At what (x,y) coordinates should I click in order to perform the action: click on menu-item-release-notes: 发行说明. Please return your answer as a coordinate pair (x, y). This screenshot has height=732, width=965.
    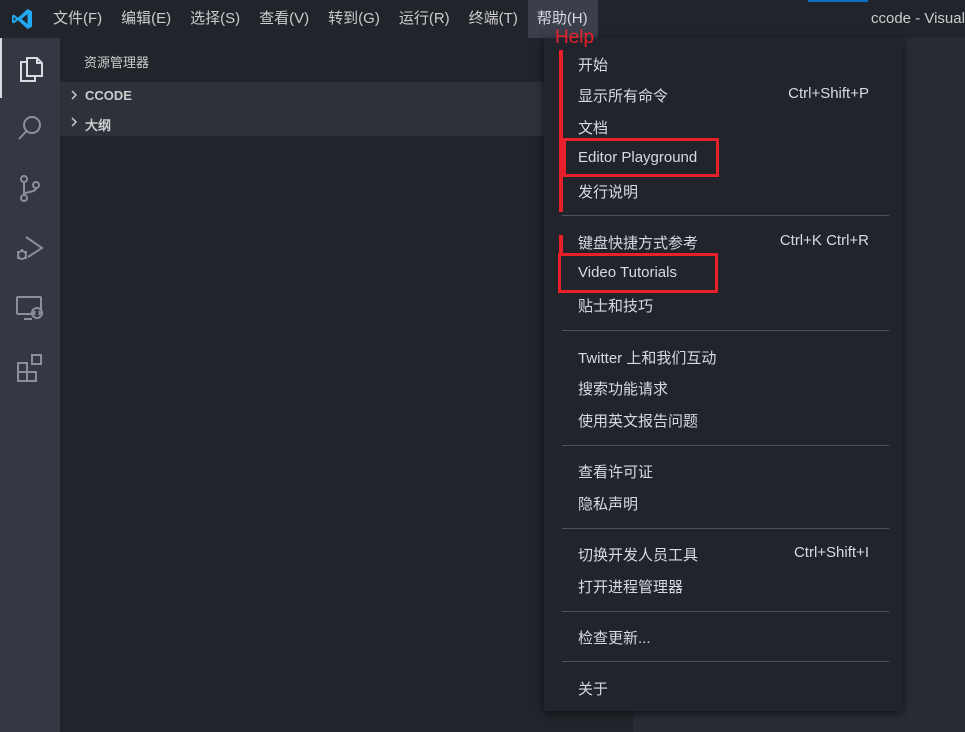
    Looking at the image, I should click on (723, 190).